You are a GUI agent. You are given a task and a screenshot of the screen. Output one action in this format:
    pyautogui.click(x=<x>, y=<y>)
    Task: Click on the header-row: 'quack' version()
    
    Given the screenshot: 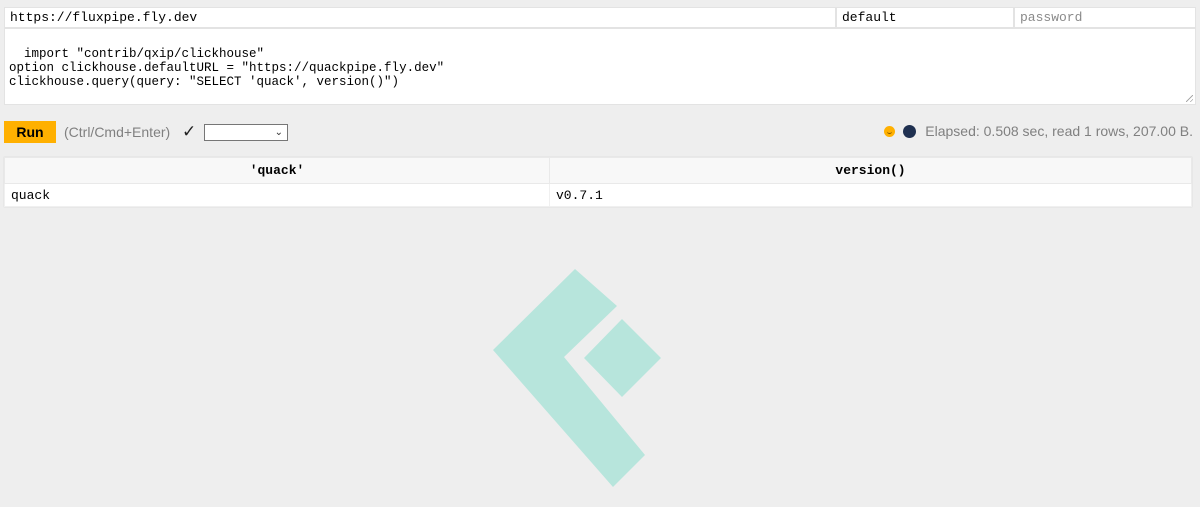 What is the action you would take?
    pyautogui.click(x=598, y=170)
    